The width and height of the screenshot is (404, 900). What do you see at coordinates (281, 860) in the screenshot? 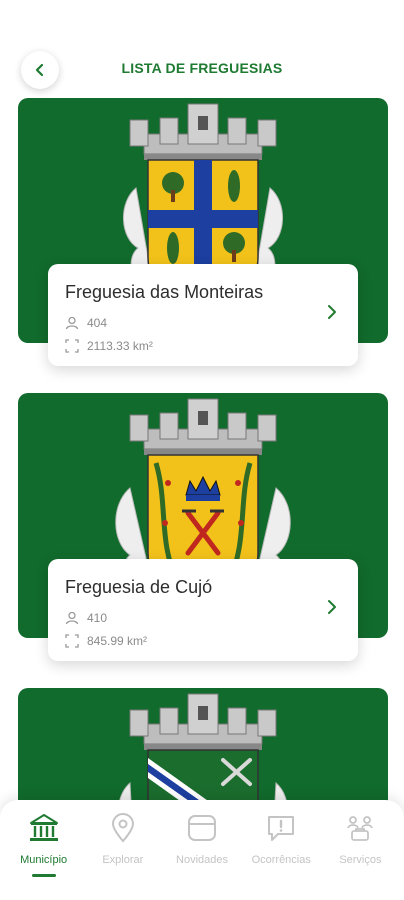
I see `nav-label: Ocorrências` at bounding box center [281, 860].